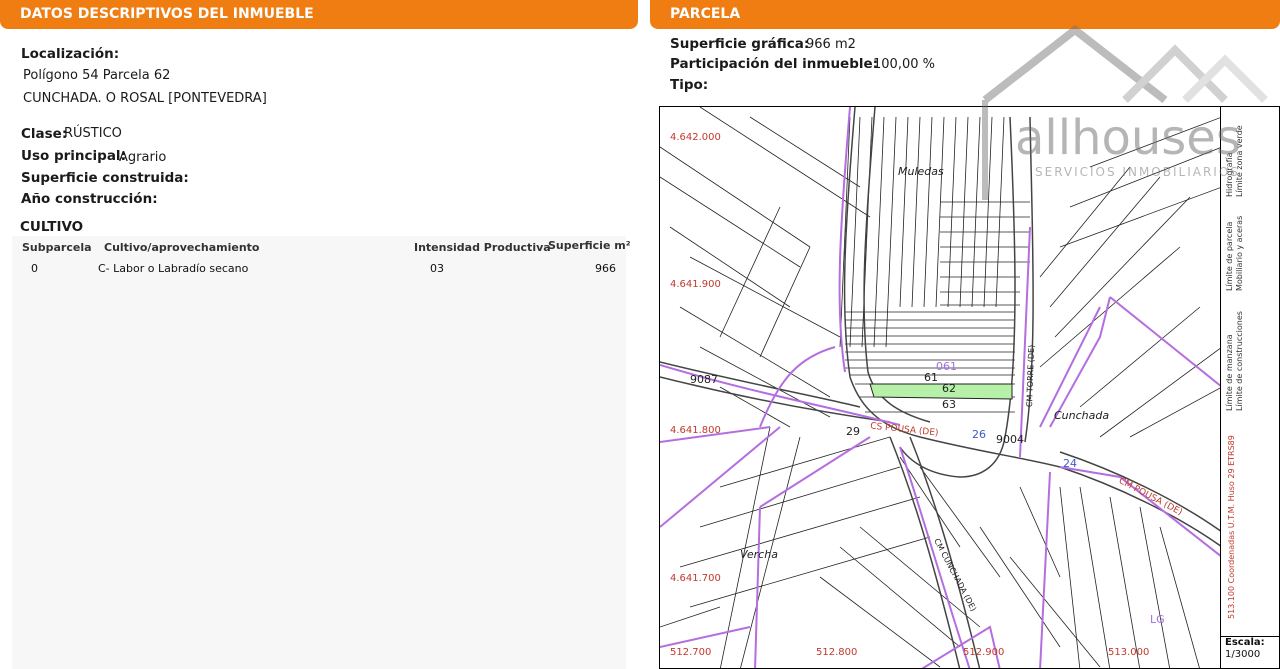 This screenshot has height=669, width=1280. What do you see at coordinates (1239, 361) in the screenshot?
I see `legend-limite-construcciones: Límite de construcciones` at bounding box center [1239, 361].